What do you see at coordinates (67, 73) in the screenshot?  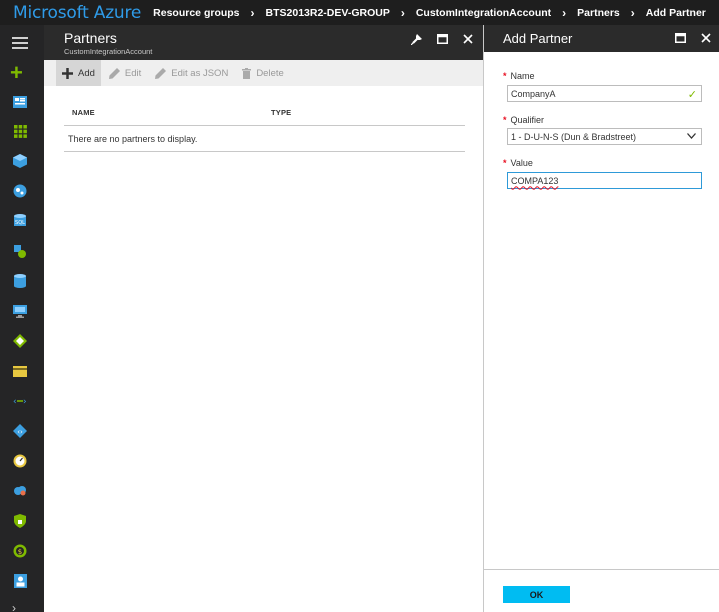 I see `add-icon` at bounding box center [67, 73].